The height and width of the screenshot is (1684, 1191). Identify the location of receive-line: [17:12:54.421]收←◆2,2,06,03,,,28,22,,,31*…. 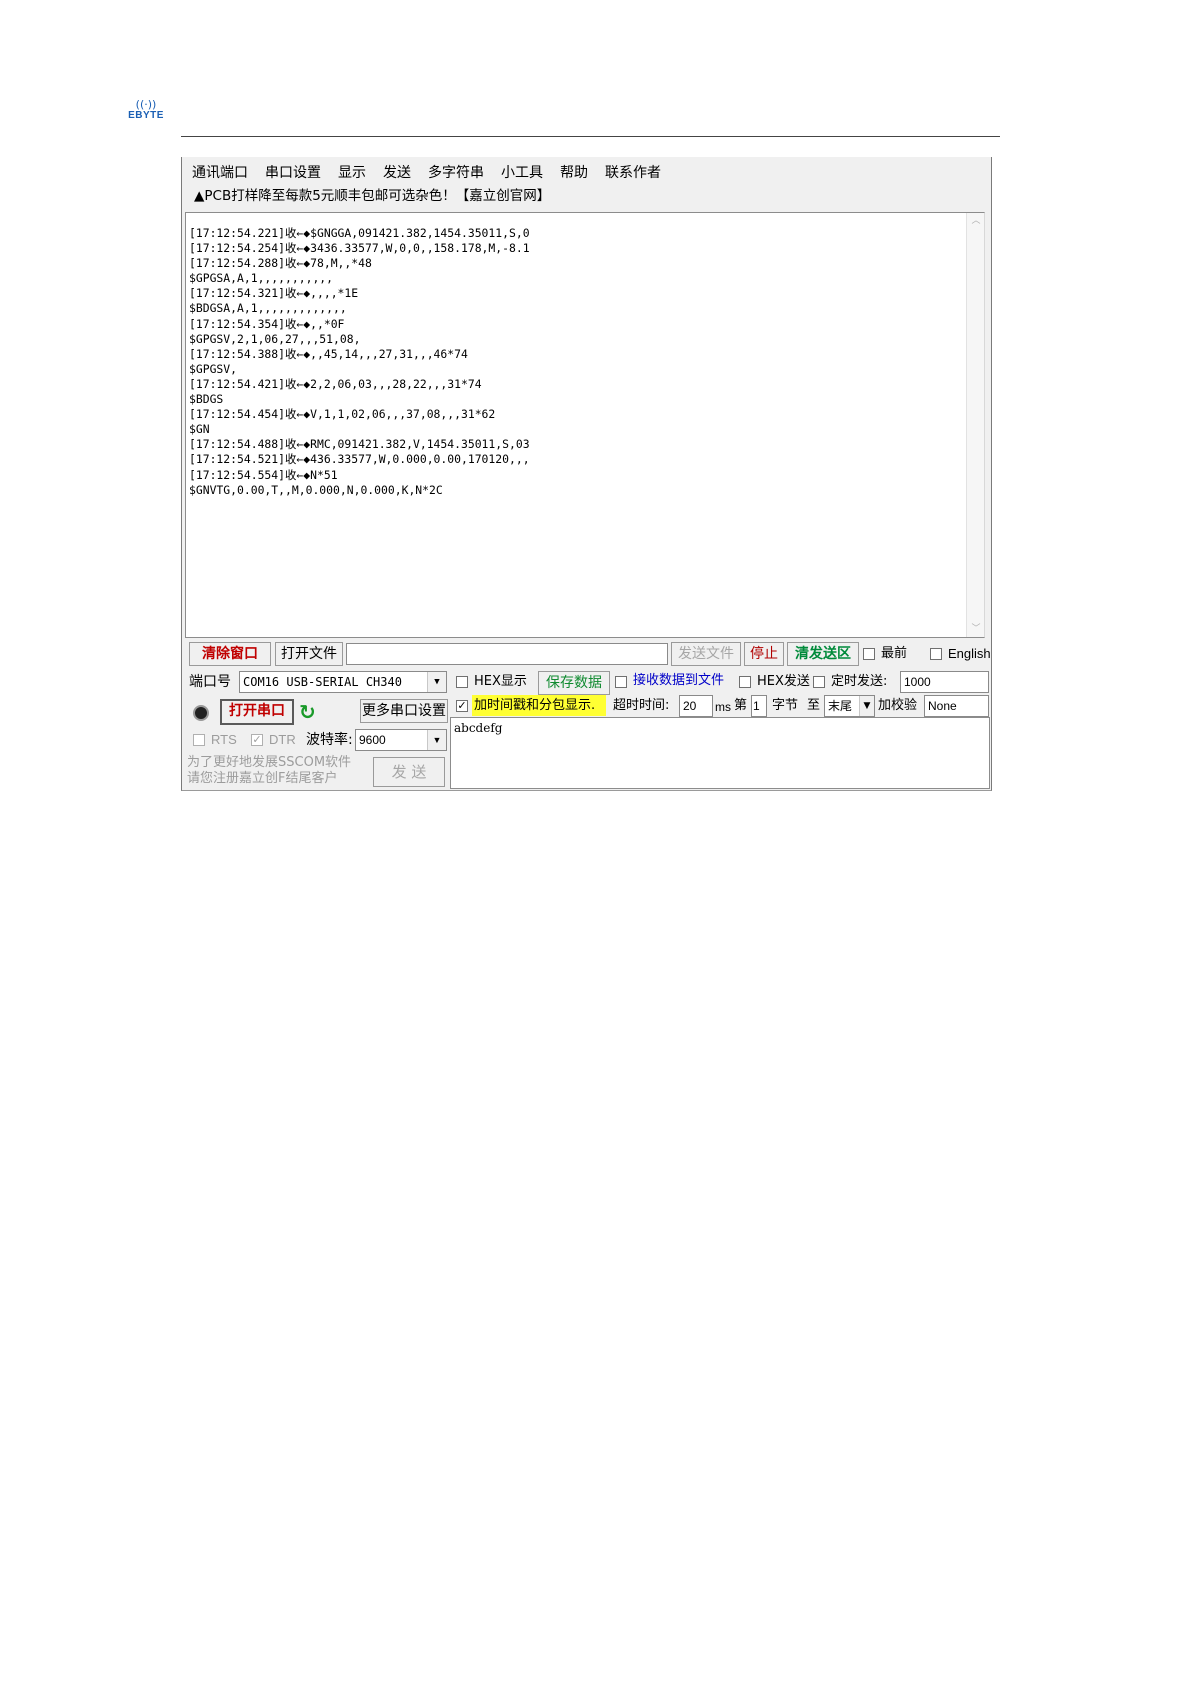
(335, 383).